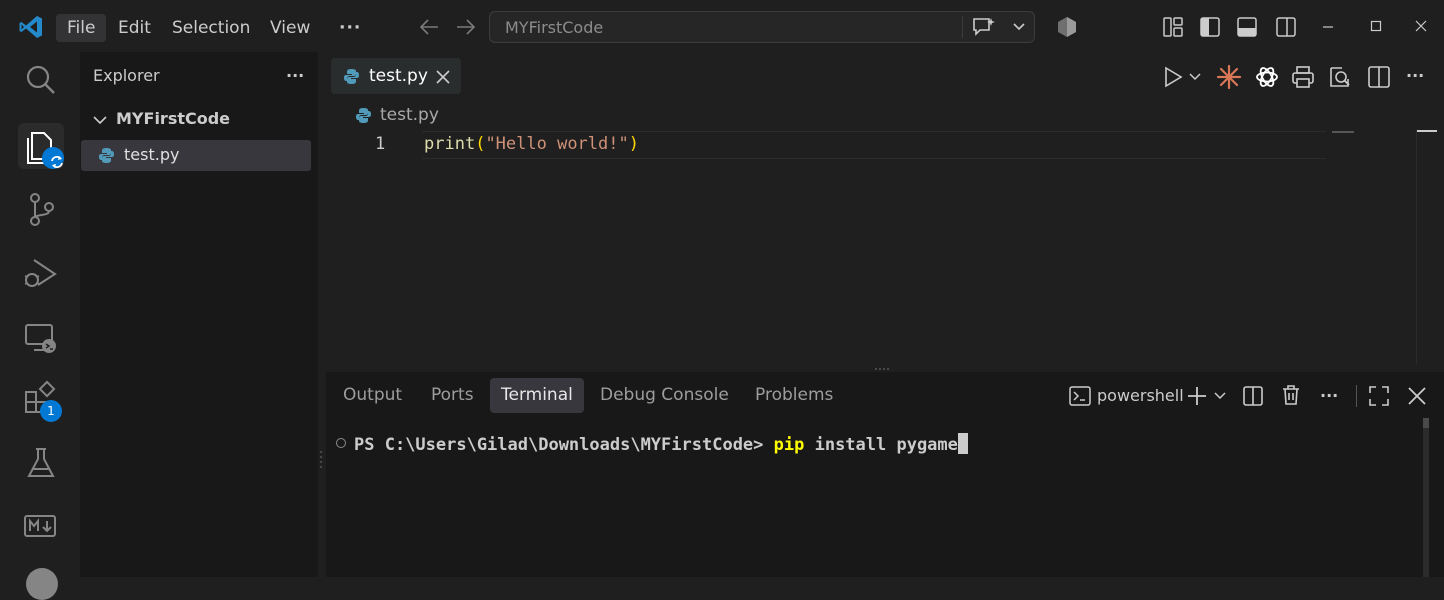 The height and width of the screenshot is (600, 1444). Describe the element at coordinates (564, 445) in the screenshot. I see `terminal-prompt: PS C:\Users\Gilad\Downloads\MYFirstCode>` at that location.